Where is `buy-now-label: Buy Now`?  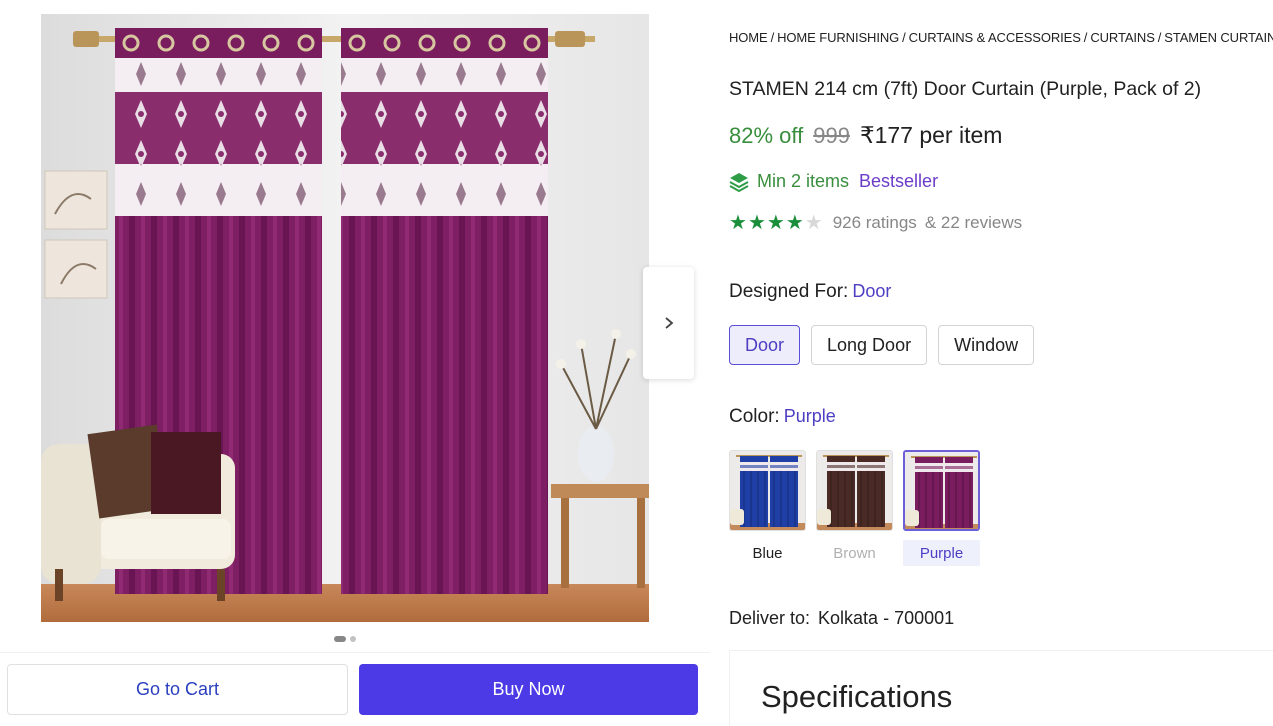
buy-now-label: Buy Now is located at coordinates (528, 689).